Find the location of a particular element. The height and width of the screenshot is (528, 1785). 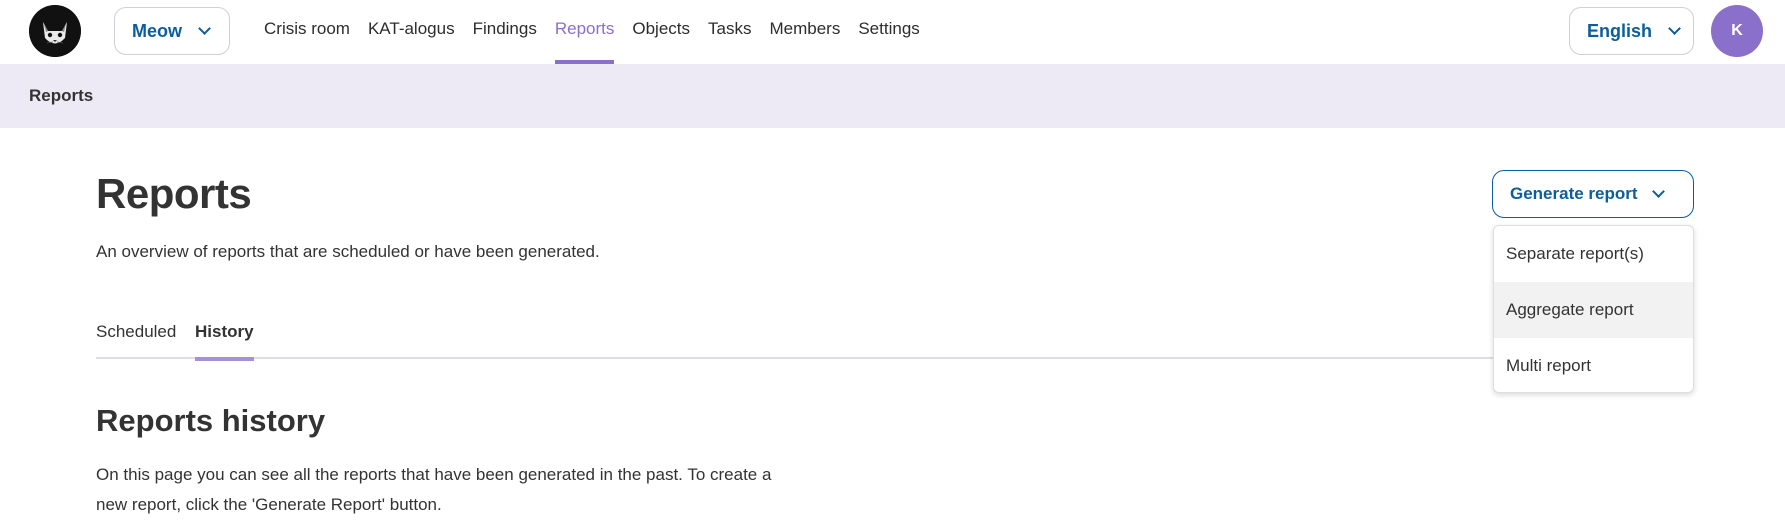

generate-report-button: Generate report is located at coordinates (1593, 194).